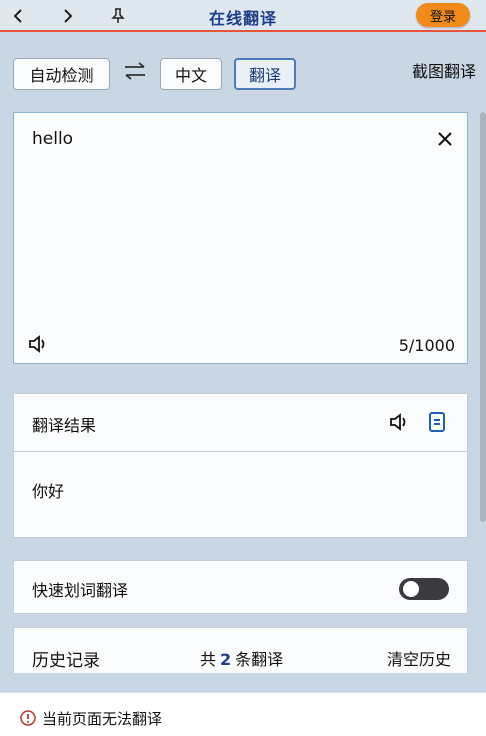  What do you see at coordinates (419, 658) in the screenshot?
I see `clear-history-button: 清空历史` at bounding box center [419, 658].